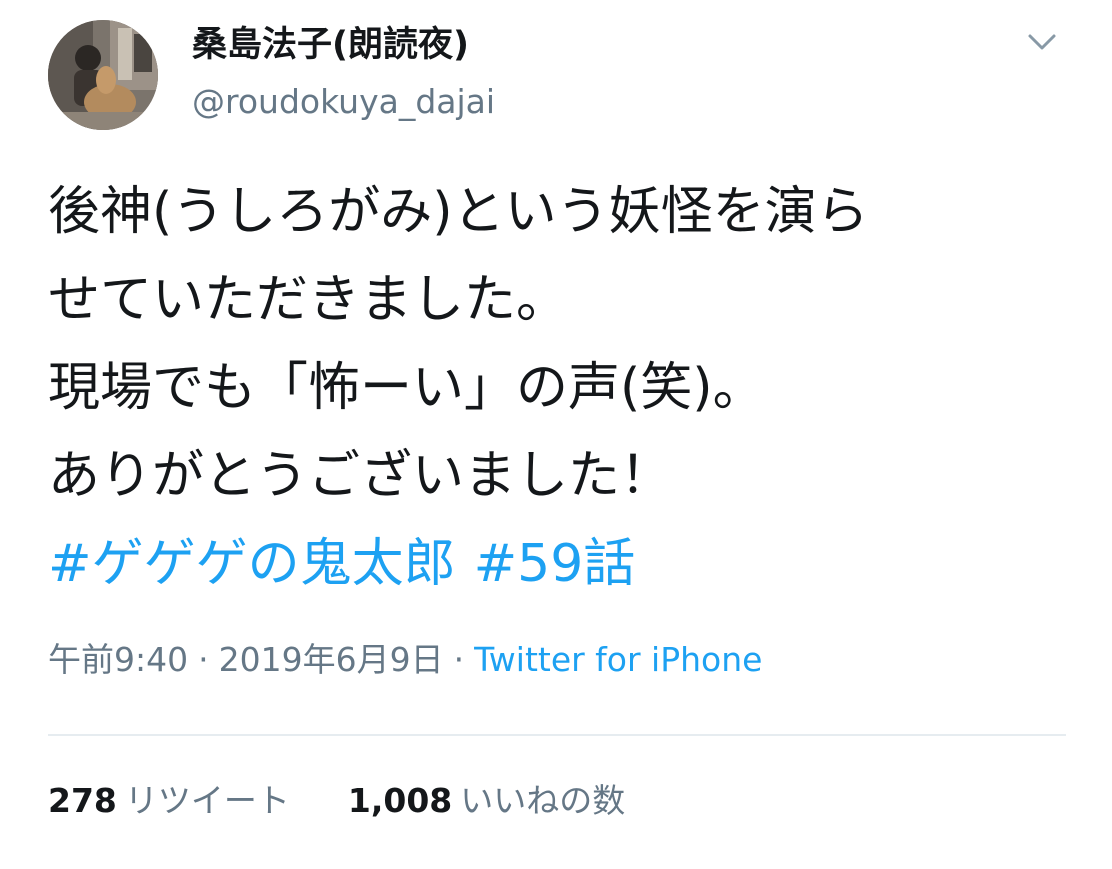  I want to click on tweet-menu-button, so click(1042, 42).